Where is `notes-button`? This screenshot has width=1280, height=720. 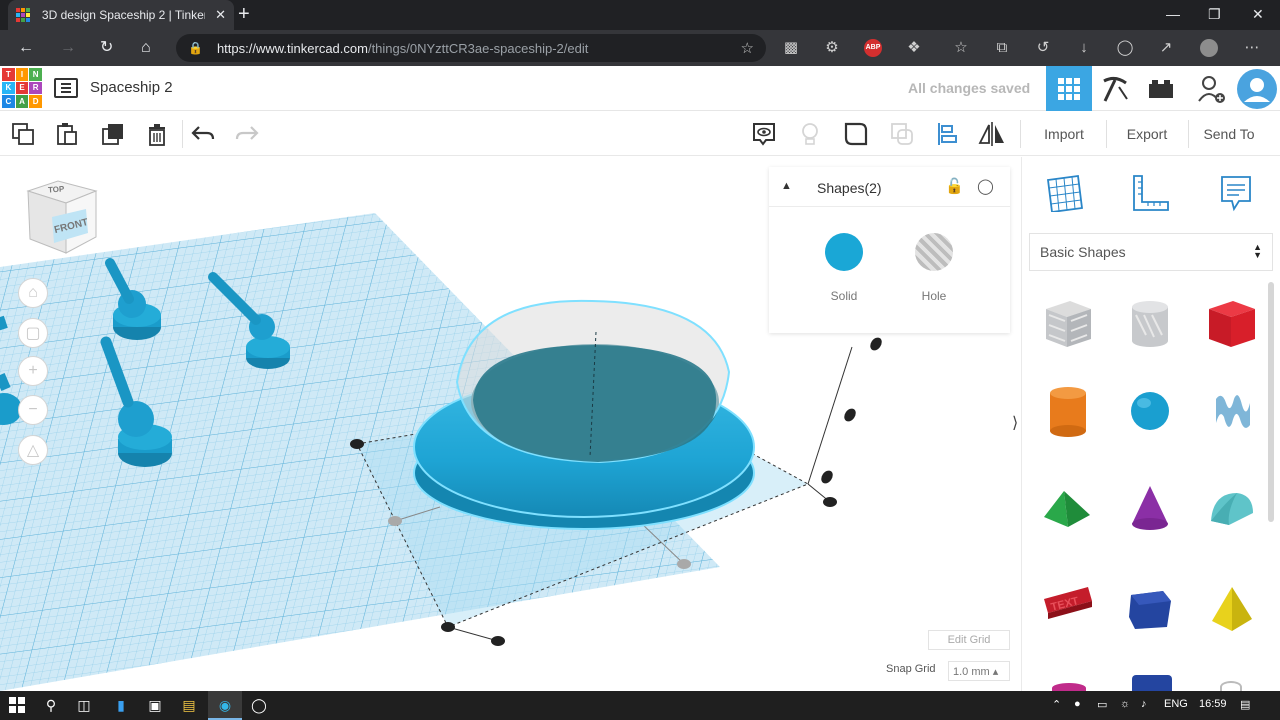 notes-button is located at coordinates (764, 134).